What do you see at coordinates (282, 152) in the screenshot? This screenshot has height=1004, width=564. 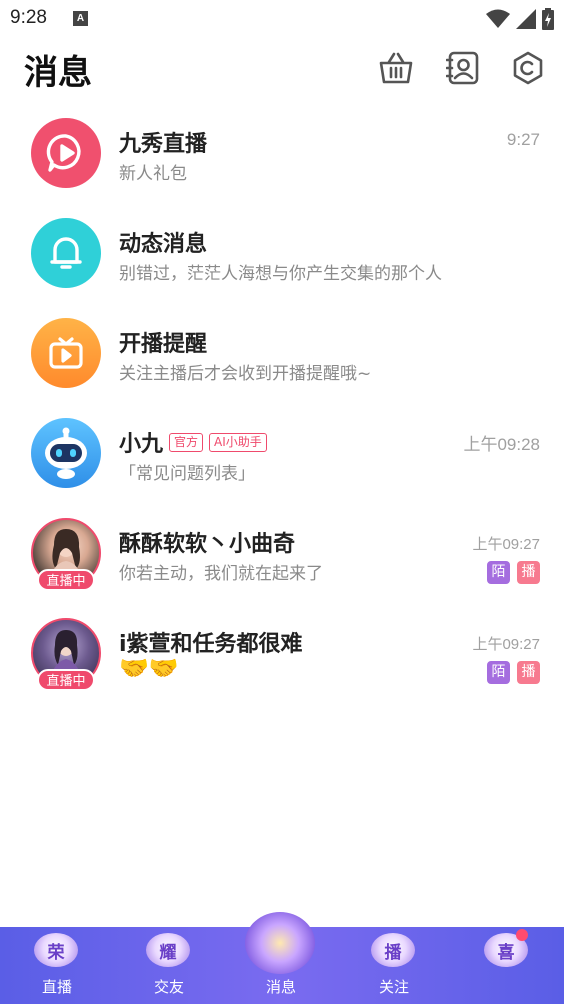 I see `list-item-jiuxiu-live: 九秀直播 新人礼包 9:27` at bounding box center [282, 152].